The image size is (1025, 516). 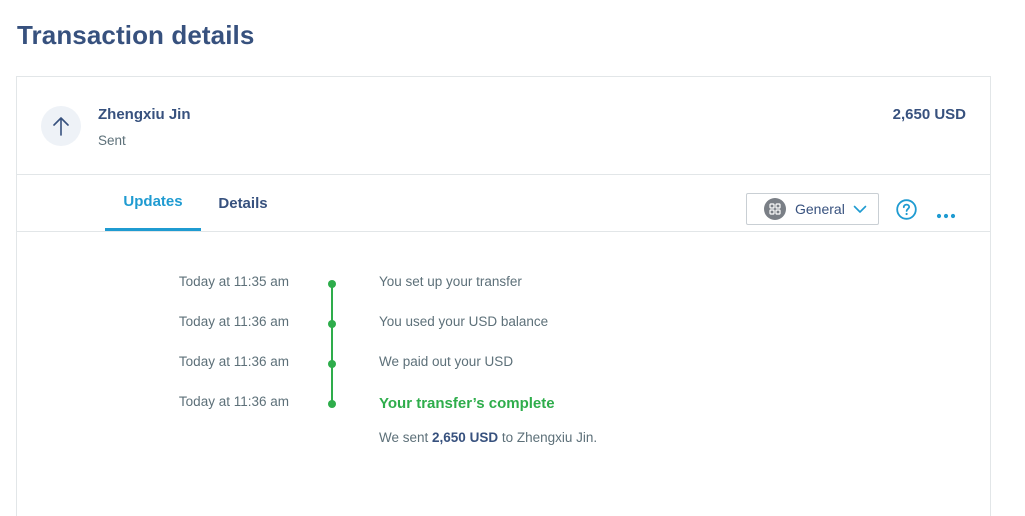 I want to click on transaction-status: Sent, so click(x=112, y=140).